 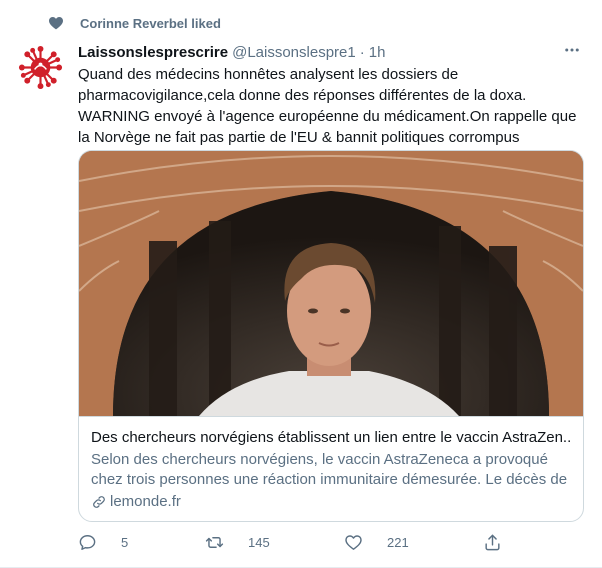 I want to click on retweet-button: 145, so click(x=237, y=542).